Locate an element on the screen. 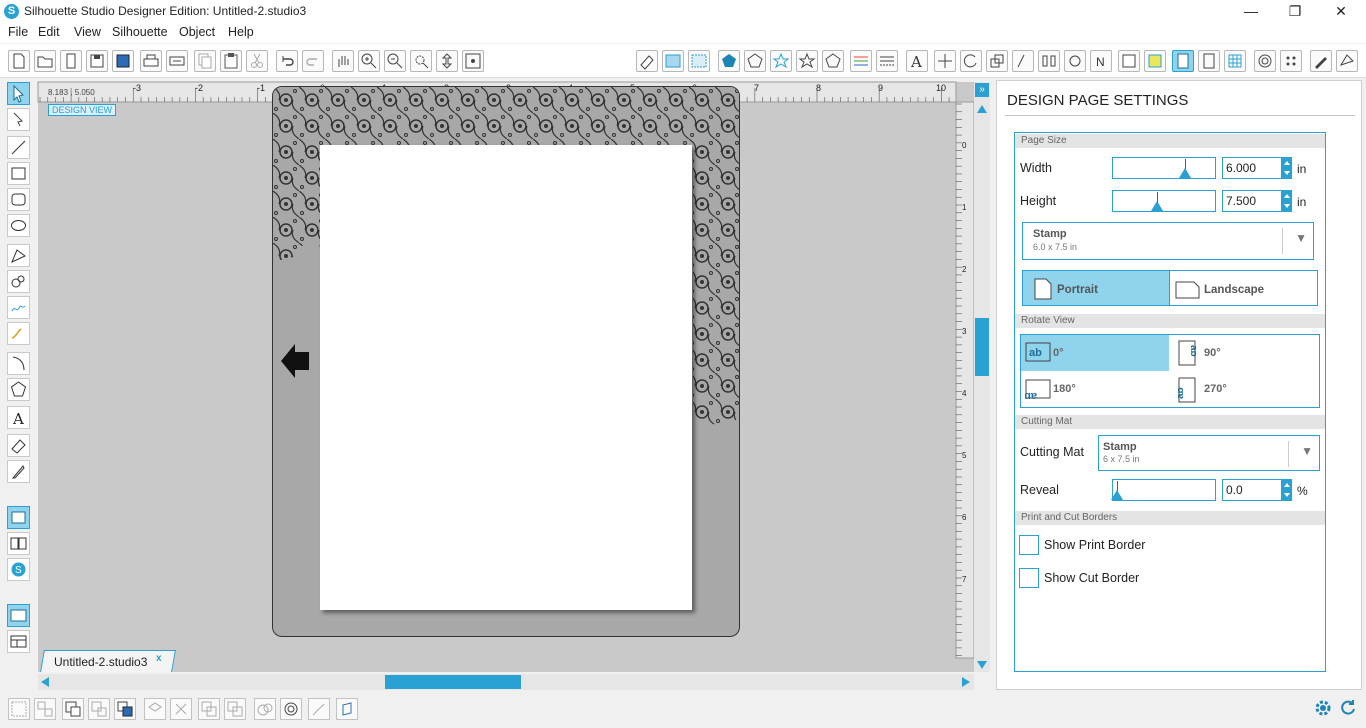  ruler-label: 9 is located at coordinates (881, 88).